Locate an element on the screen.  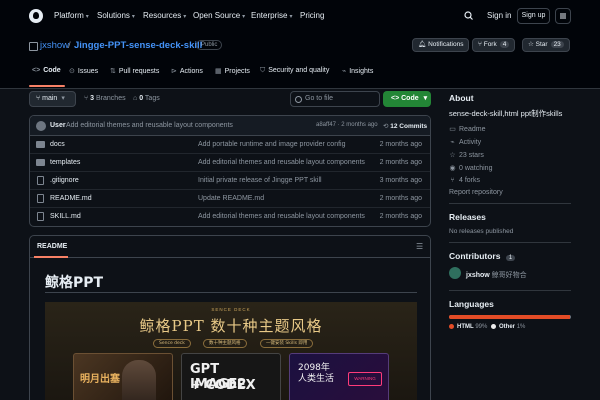
outline-icon: ☰ is located at coordinates (419, 246).